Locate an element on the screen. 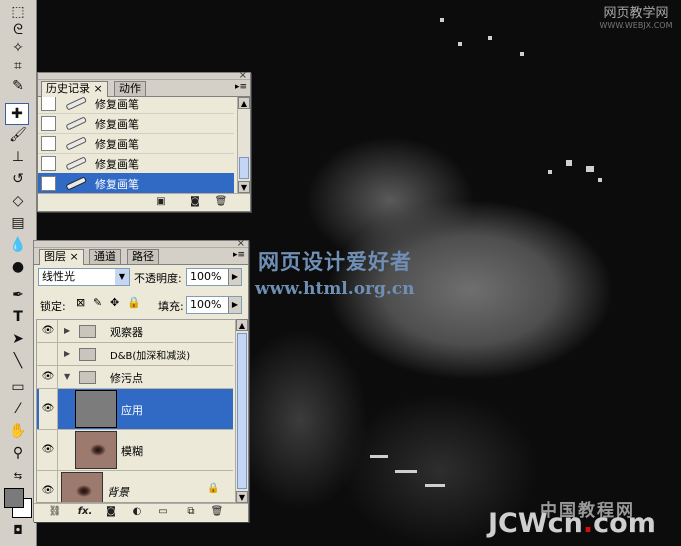 Image resolution: width=681 pixels, height=546 pixels. eyedropper-icon: ⁄ is located at coordinates (18, 409).